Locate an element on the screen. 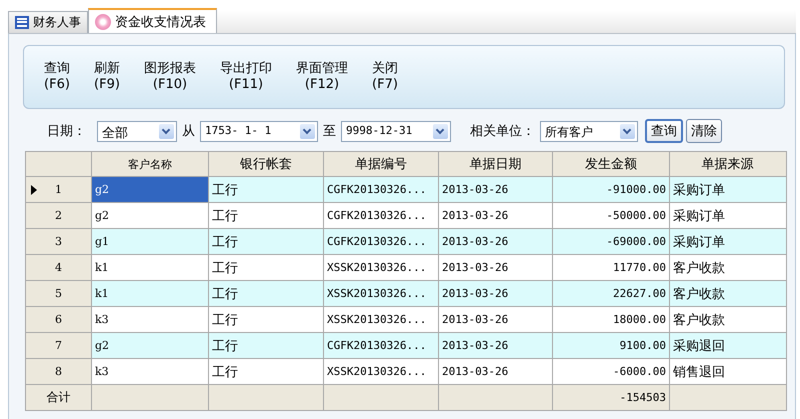 The width and height of the screenshot is (800, 419). unit-dropdown: 所有客户 is located at coordinates (589, 131).